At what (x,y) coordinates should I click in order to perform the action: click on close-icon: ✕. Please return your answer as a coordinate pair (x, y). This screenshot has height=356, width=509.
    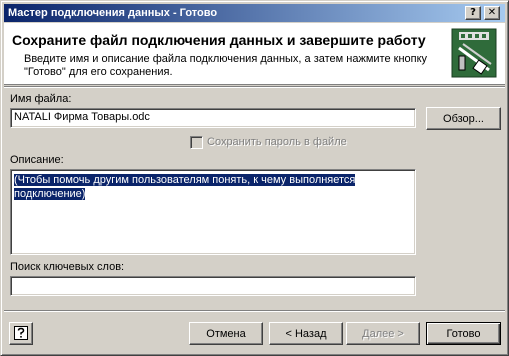
    Looking at the image, I should click on (492, 12).